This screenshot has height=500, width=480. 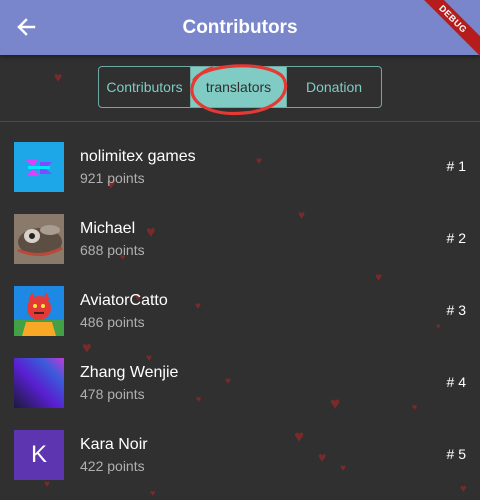 I want to click on heart-icon: ♥, so click(x=58, y=77).